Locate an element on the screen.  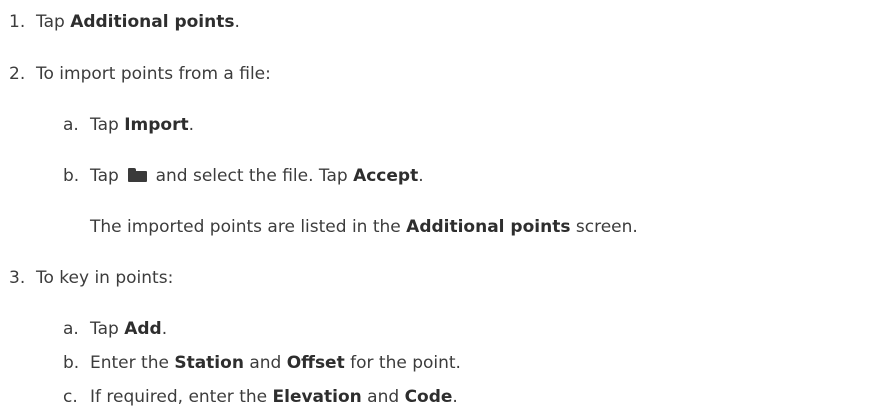
step-text: Enter the is located at coordinates (132, 363).